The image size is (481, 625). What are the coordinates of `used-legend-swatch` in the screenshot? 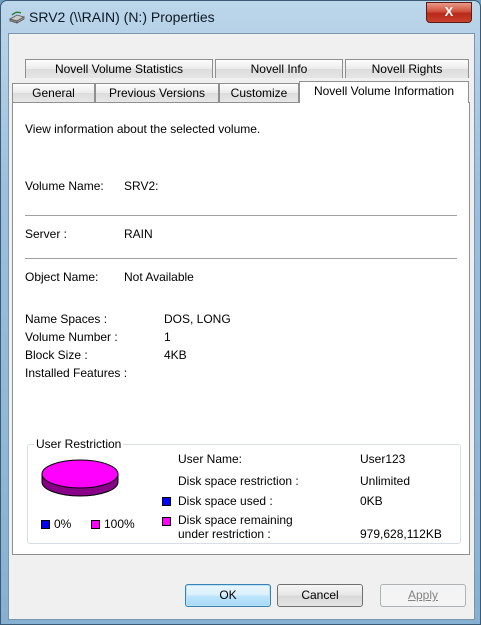 It's located at (45, 524).